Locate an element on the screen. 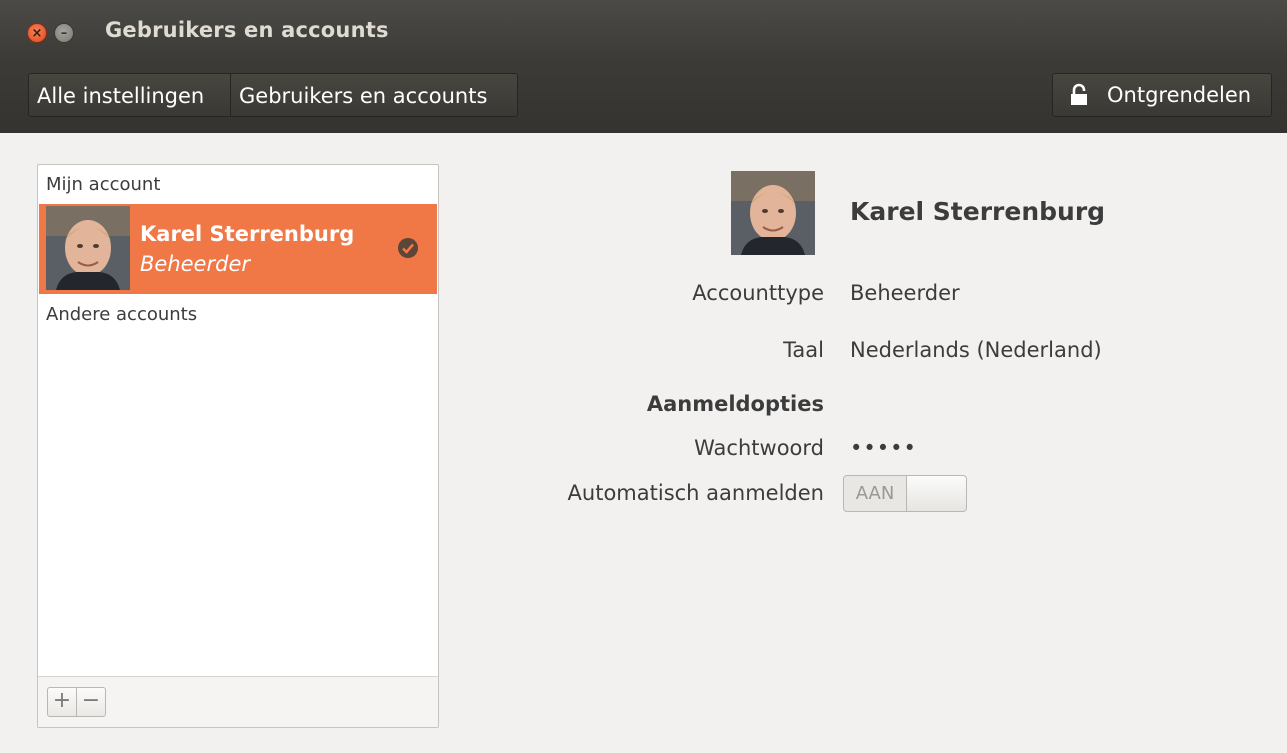  password-value: ••••• is located at coordinates (883, 448).